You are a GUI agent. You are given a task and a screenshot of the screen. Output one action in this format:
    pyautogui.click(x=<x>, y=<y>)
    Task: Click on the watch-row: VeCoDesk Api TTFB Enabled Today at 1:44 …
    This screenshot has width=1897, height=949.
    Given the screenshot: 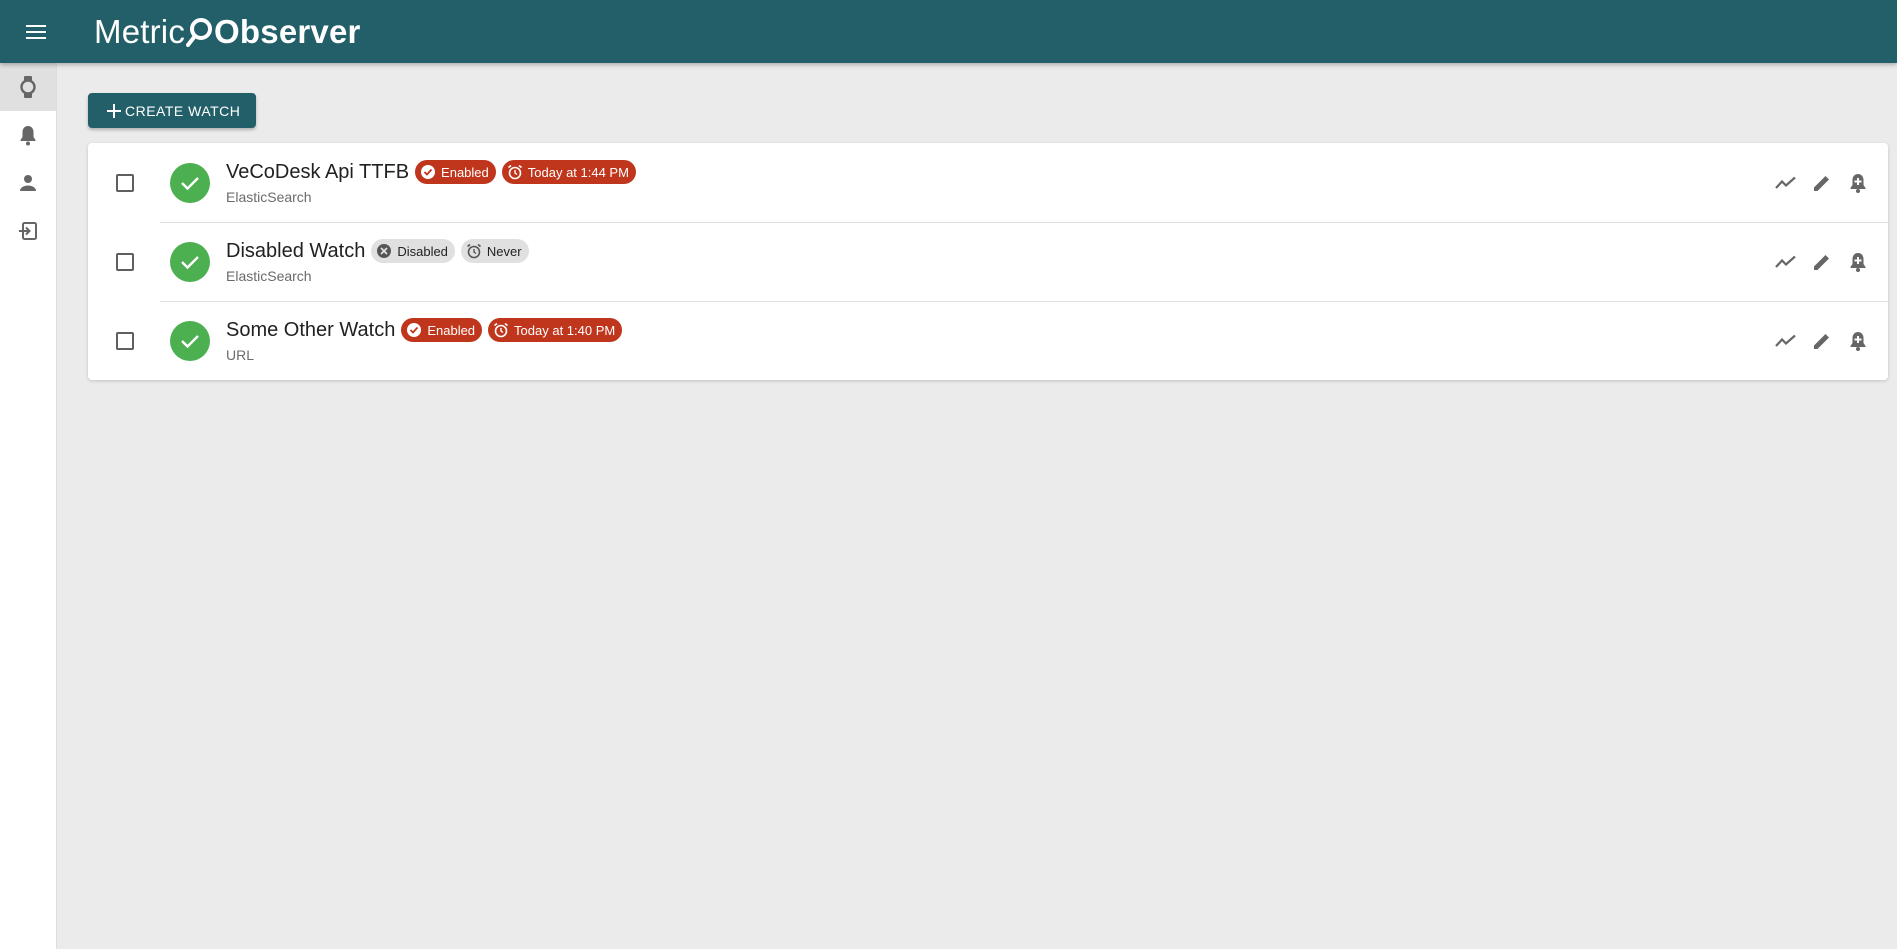 What is the action you would take?
    pyautogui.click(x=988, y=182)
    